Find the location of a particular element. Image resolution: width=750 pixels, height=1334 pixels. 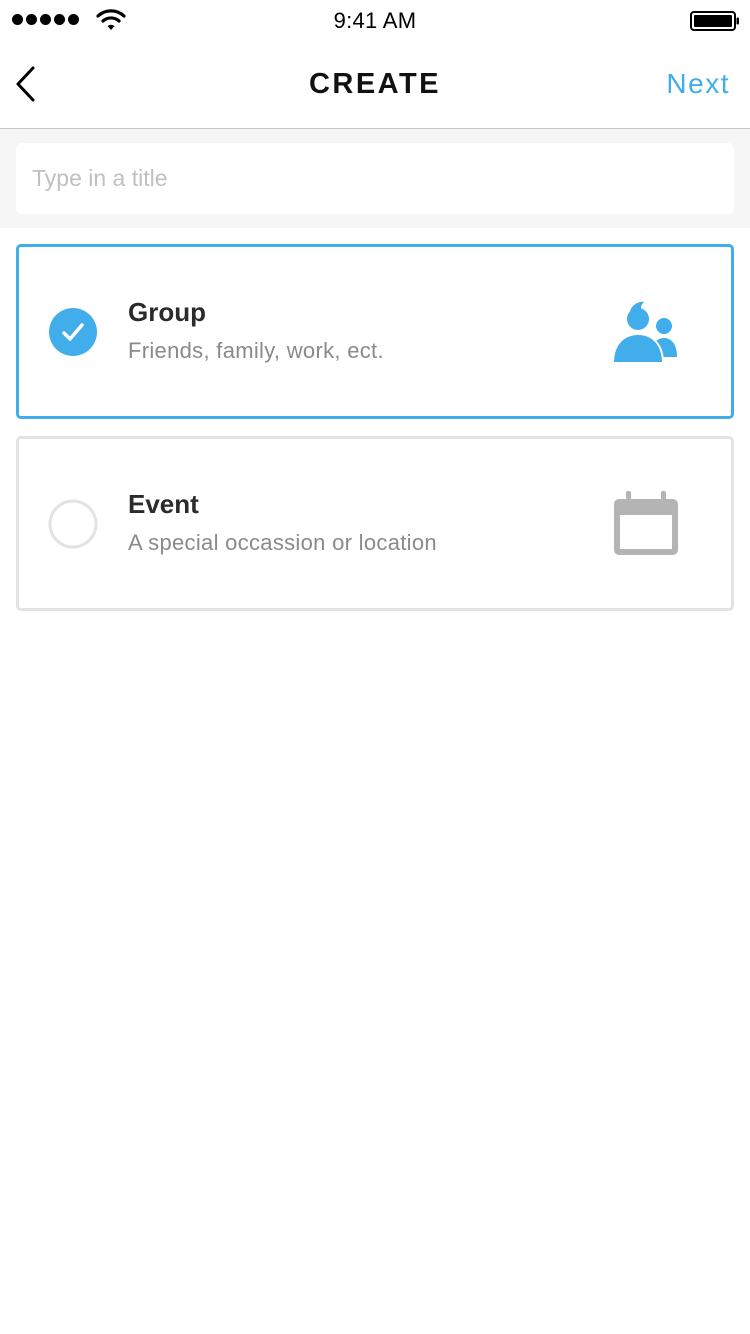

option-group-card: Group Friends, family, work, ect. is located at coordinates (375, 331).